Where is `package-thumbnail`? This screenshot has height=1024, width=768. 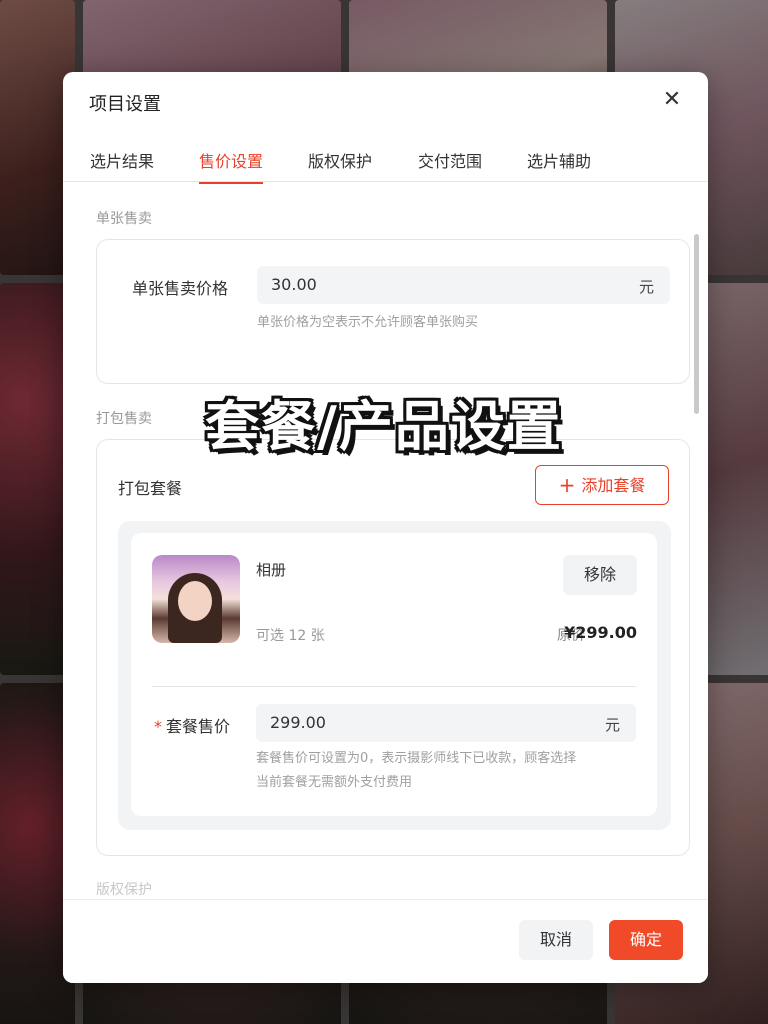
package-thumbnail is located at coordinates (196, 599).